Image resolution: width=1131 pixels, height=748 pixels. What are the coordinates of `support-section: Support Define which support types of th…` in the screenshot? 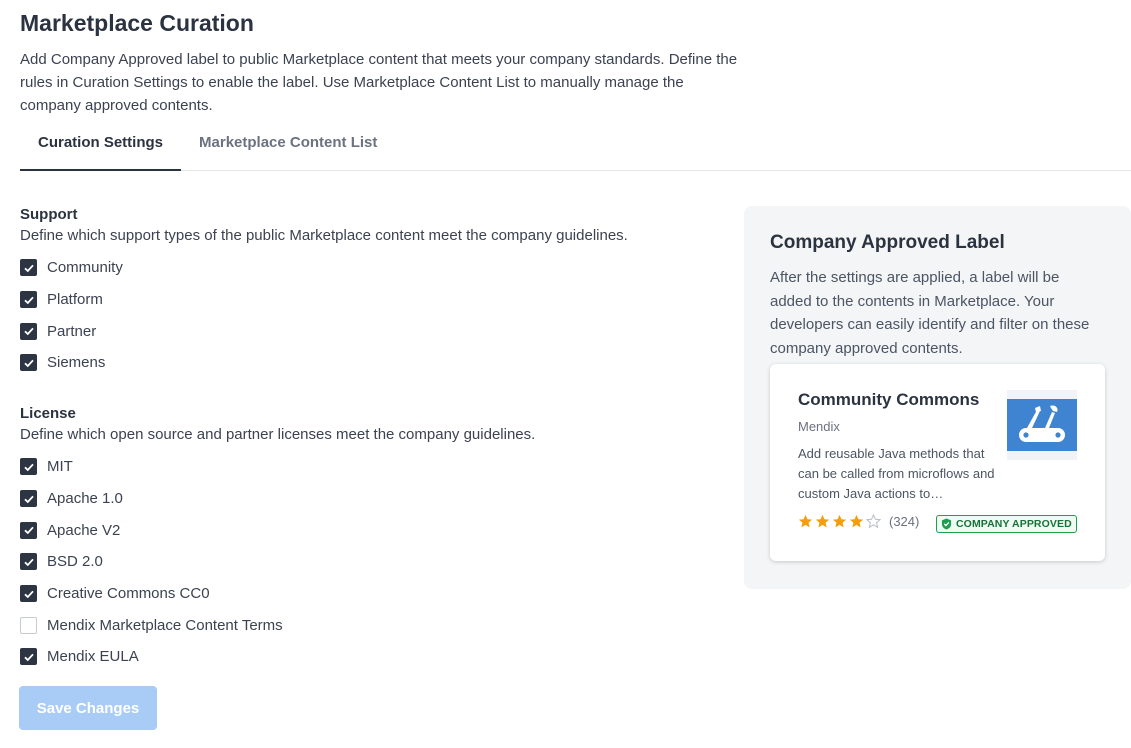 It's located at (375, 292).